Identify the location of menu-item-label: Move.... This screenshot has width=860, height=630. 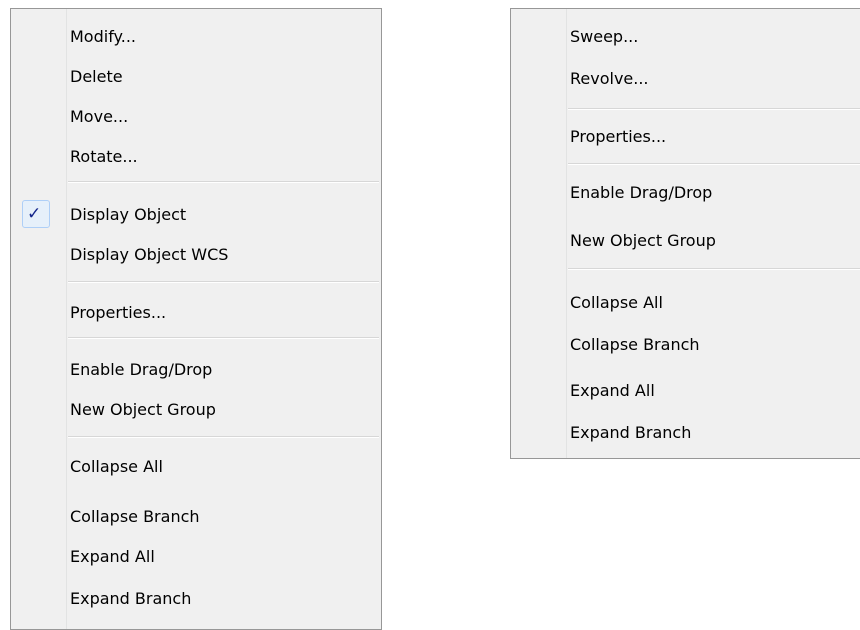
(99, 116).